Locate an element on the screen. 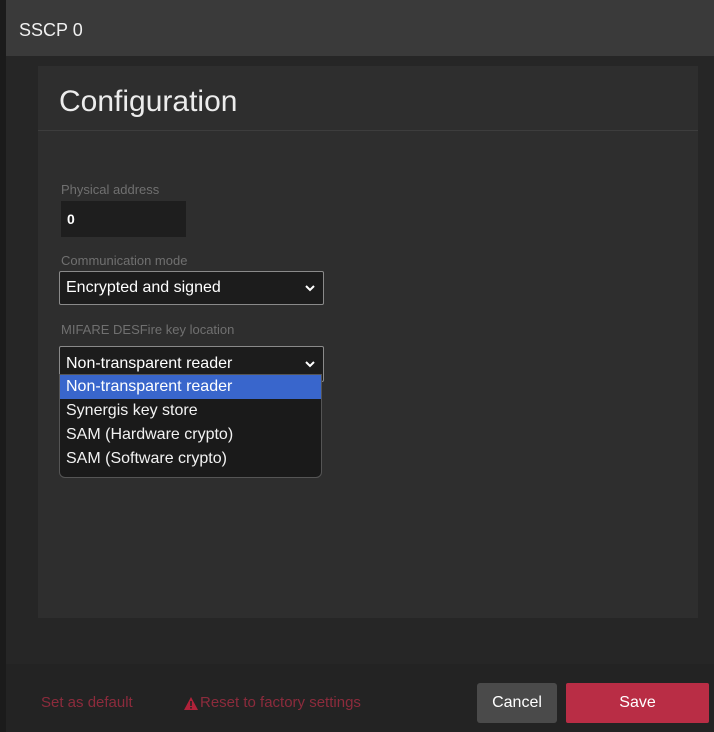 The width and height of the screenshot is (714, 732). physical-address-input: 0 is located at coordinates (123, 219).